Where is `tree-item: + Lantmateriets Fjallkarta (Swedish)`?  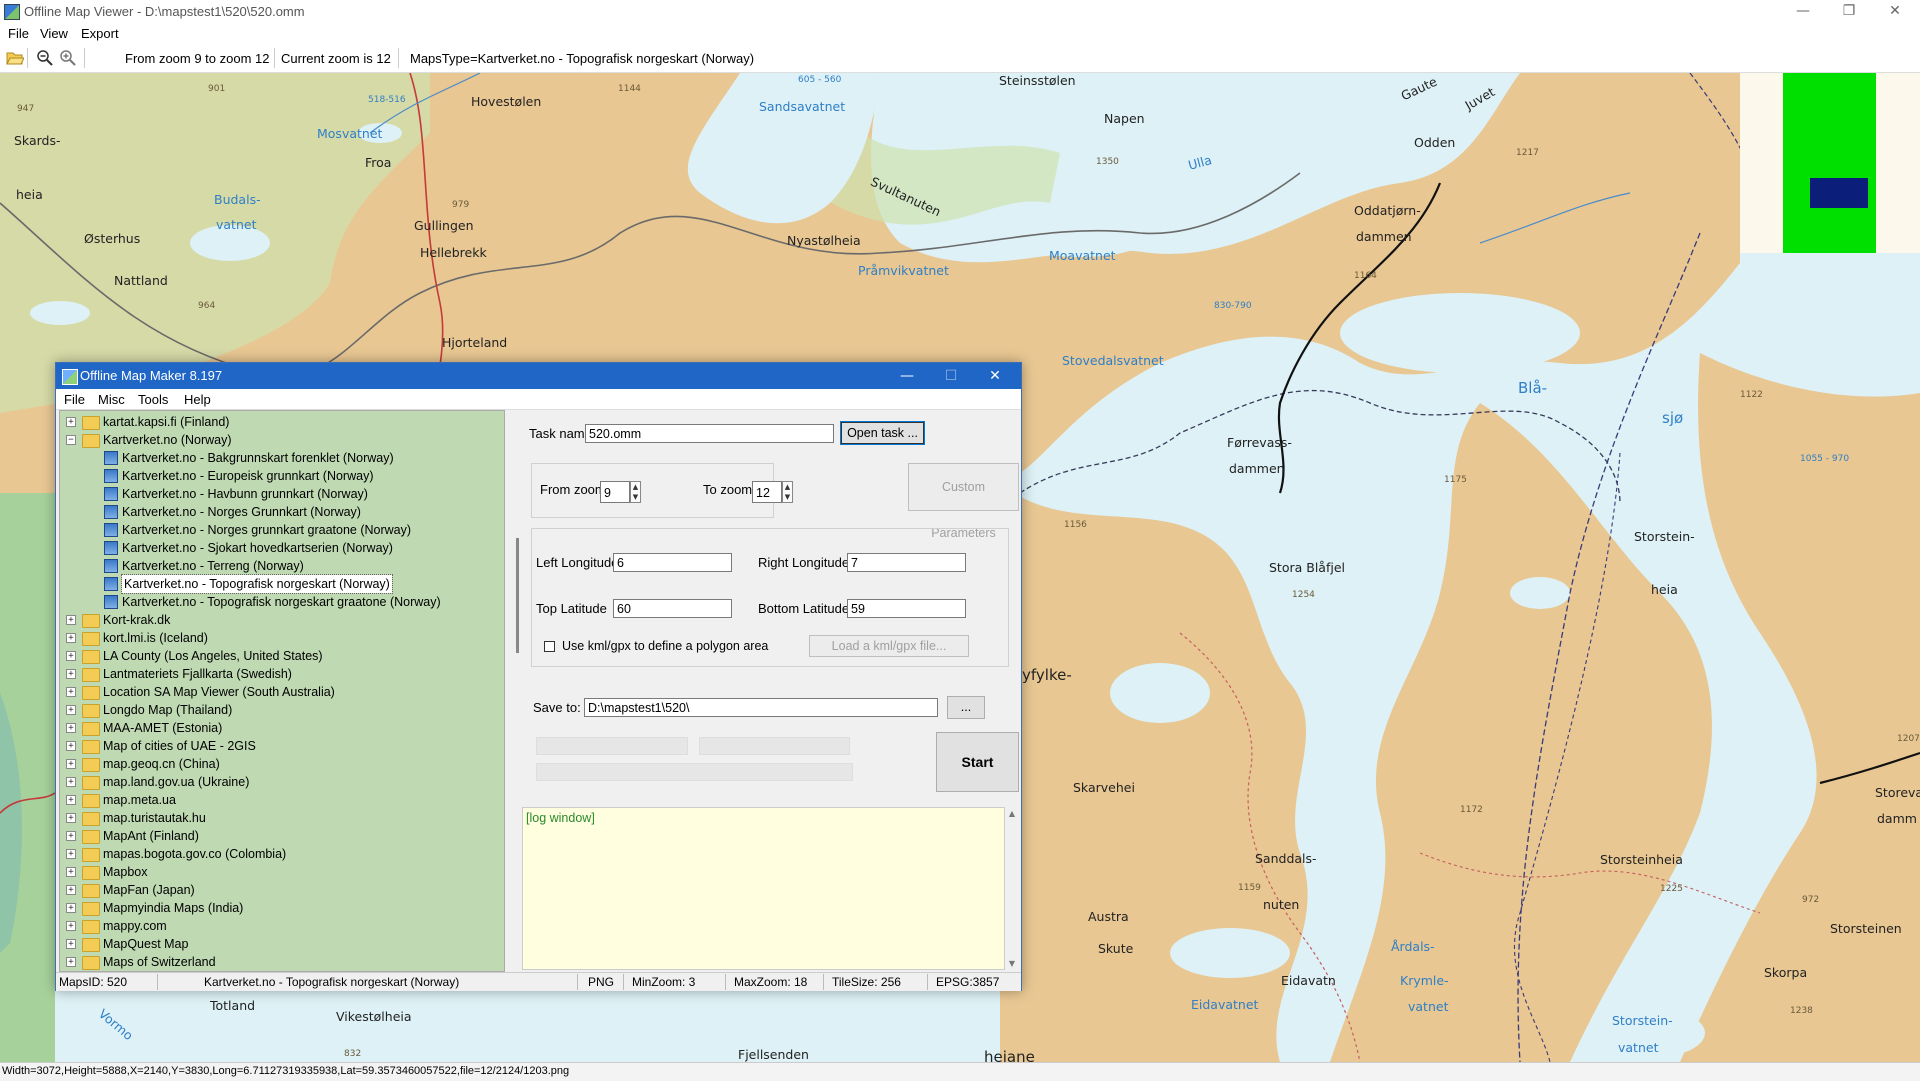 tree-item: + Lantmateriets Fjallkarta (Swedish) is located at coordinates (282, 674).